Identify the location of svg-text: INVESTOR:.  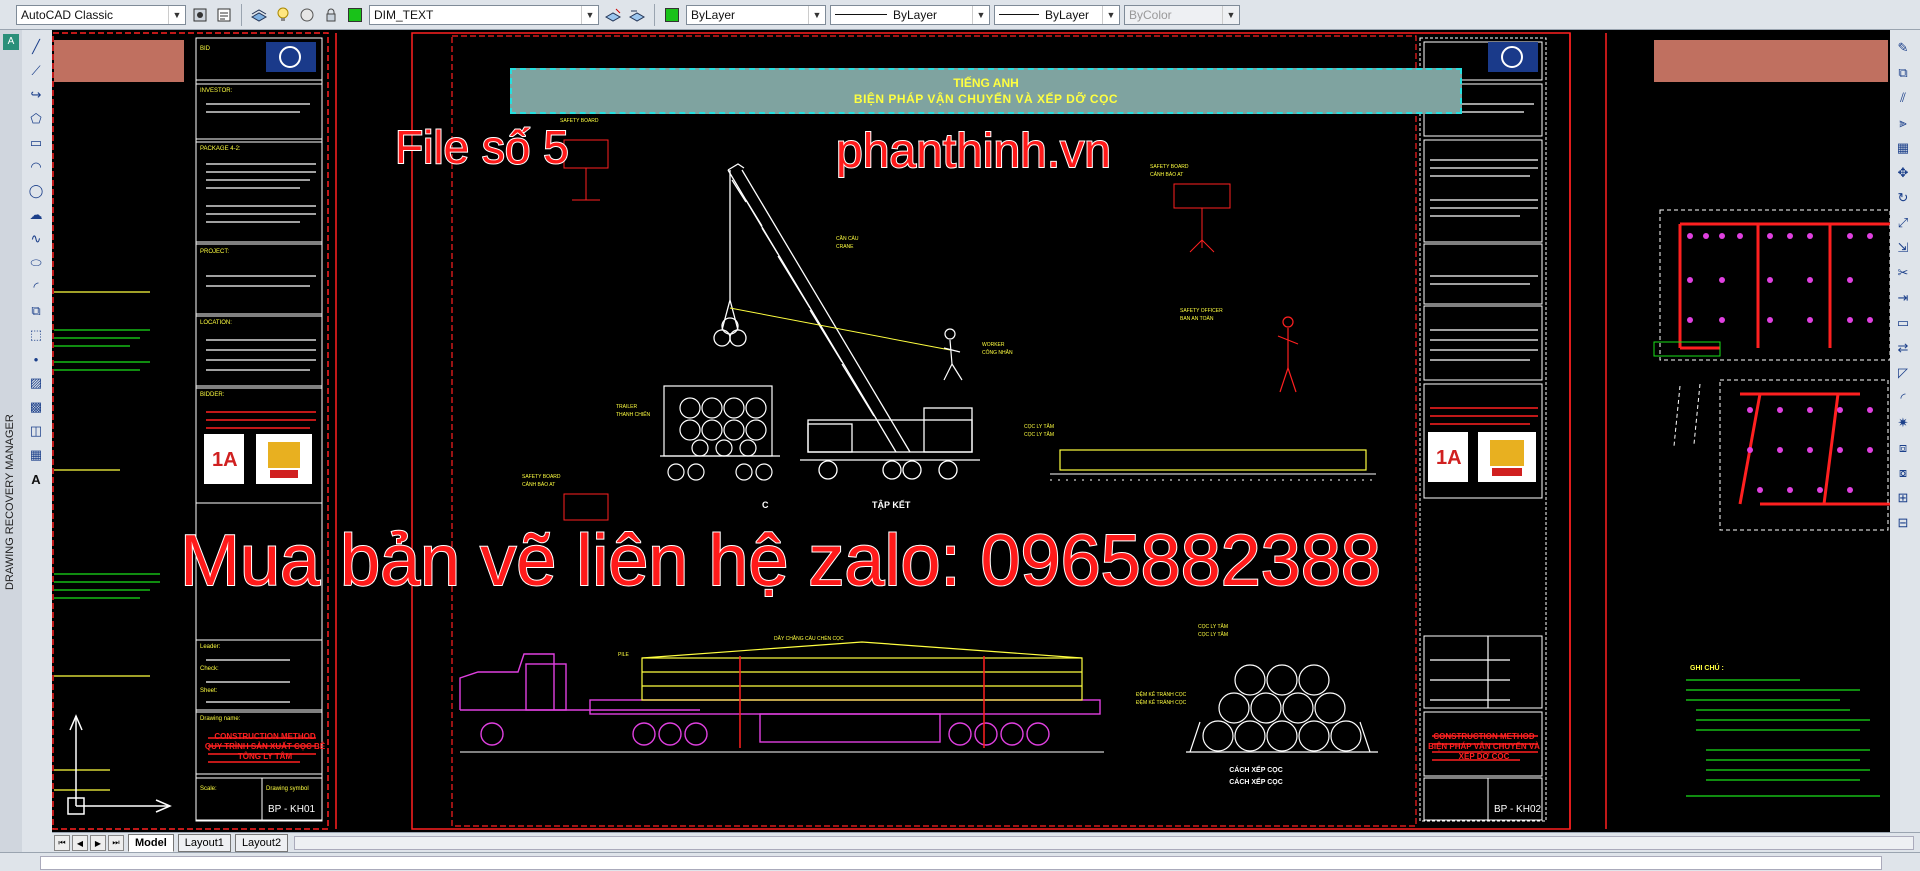
(216, 91).